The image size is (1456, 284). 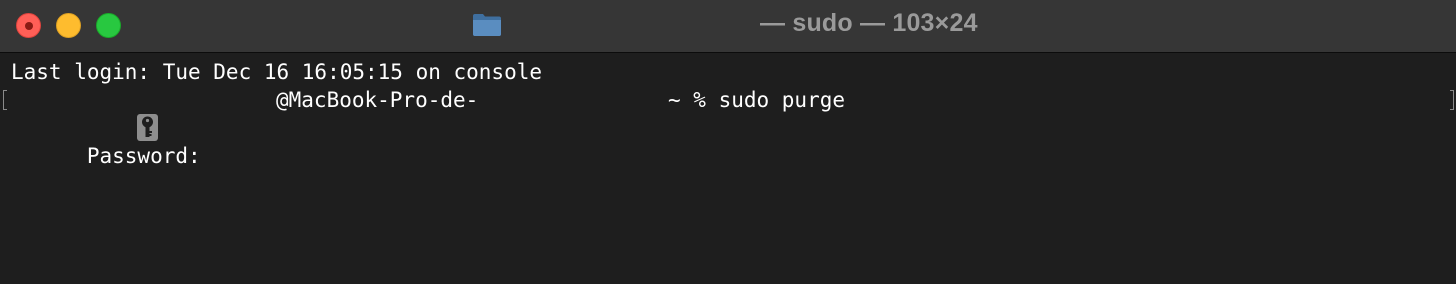 What do you see at coordinates (487, 25) in the screenshot?
I see `folder-icon` at bounding box center [487, 25].